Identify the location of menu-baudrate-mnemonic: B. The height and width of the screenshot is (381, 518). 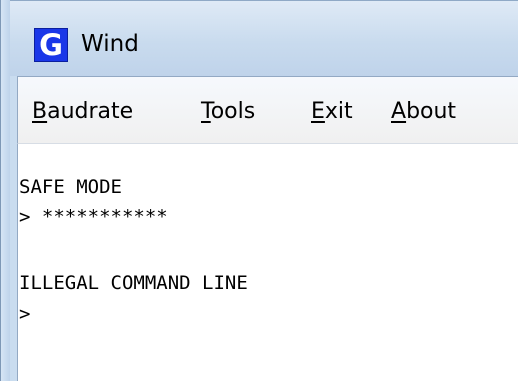
(40, 111).